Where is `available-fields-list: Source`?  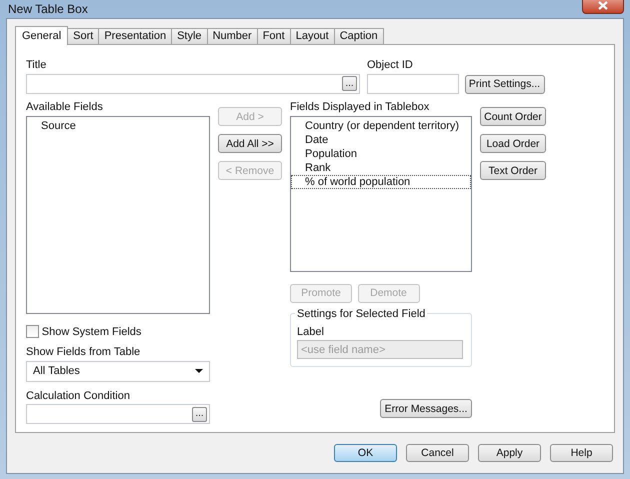
available-fields-list: Source is located at coordinates (118, 215).